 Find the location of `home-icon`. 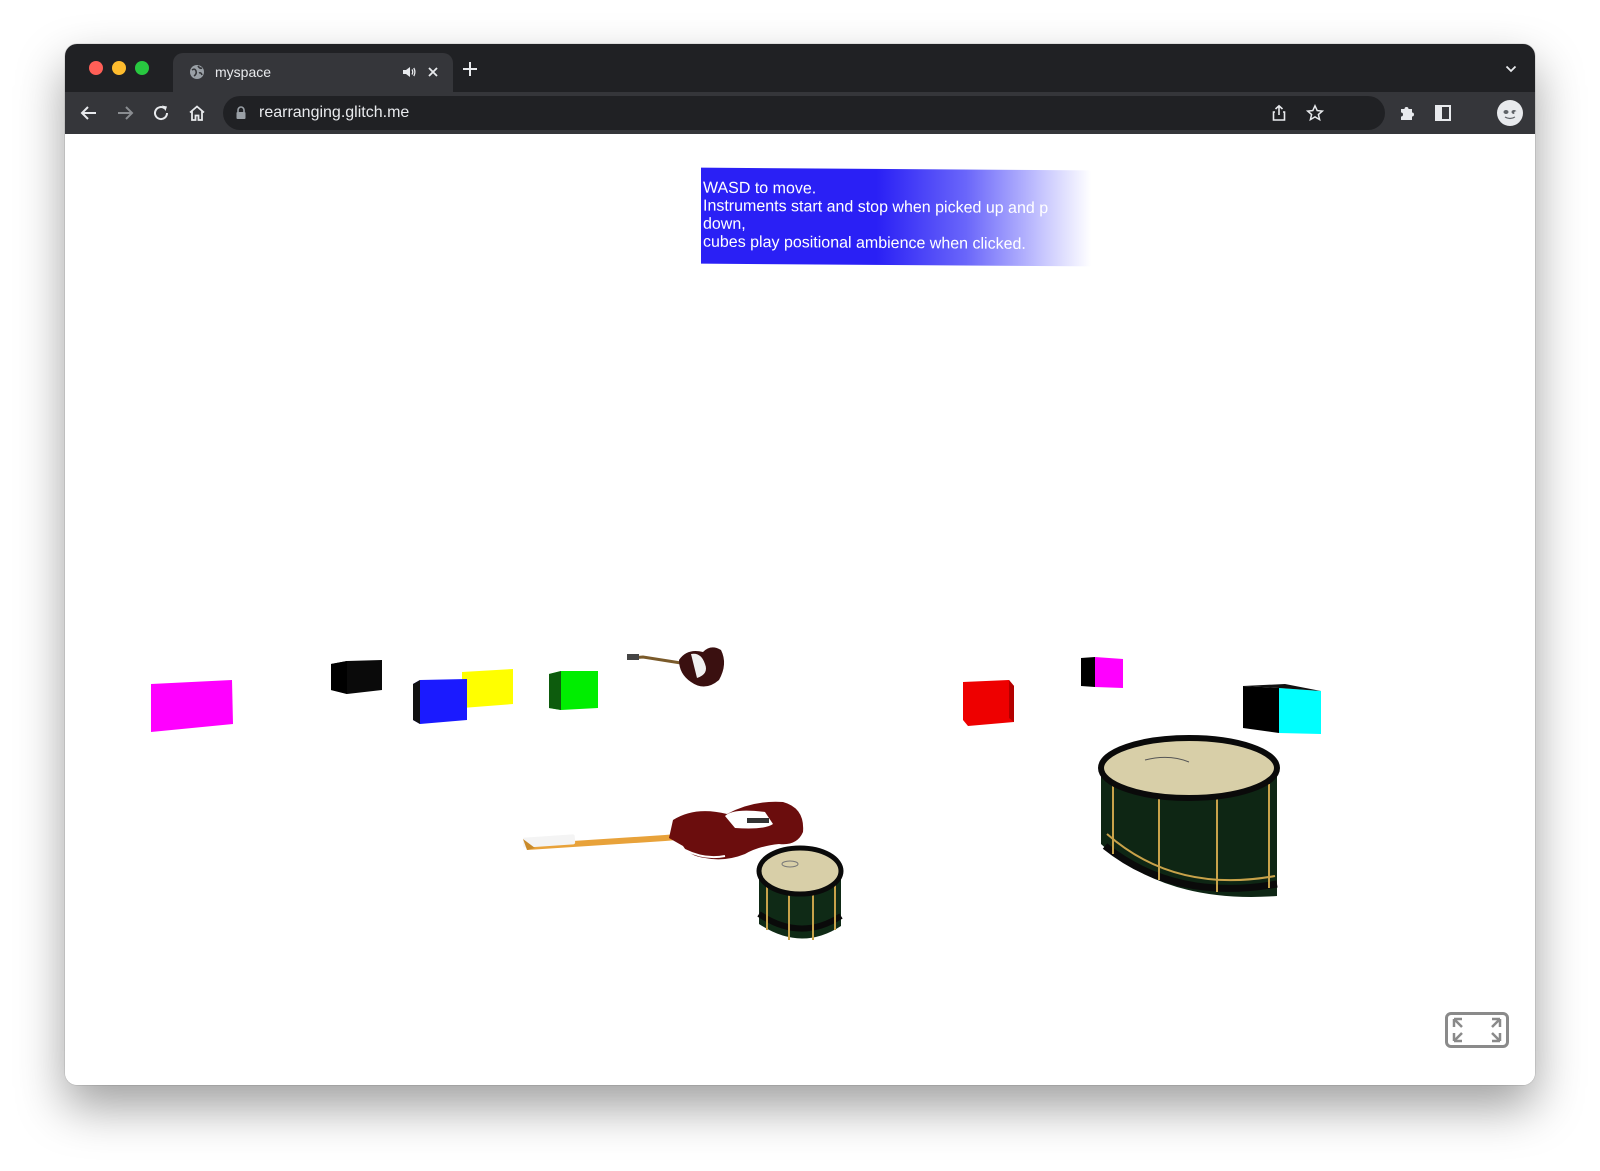

home-icon is located at coordinates (197, 113).